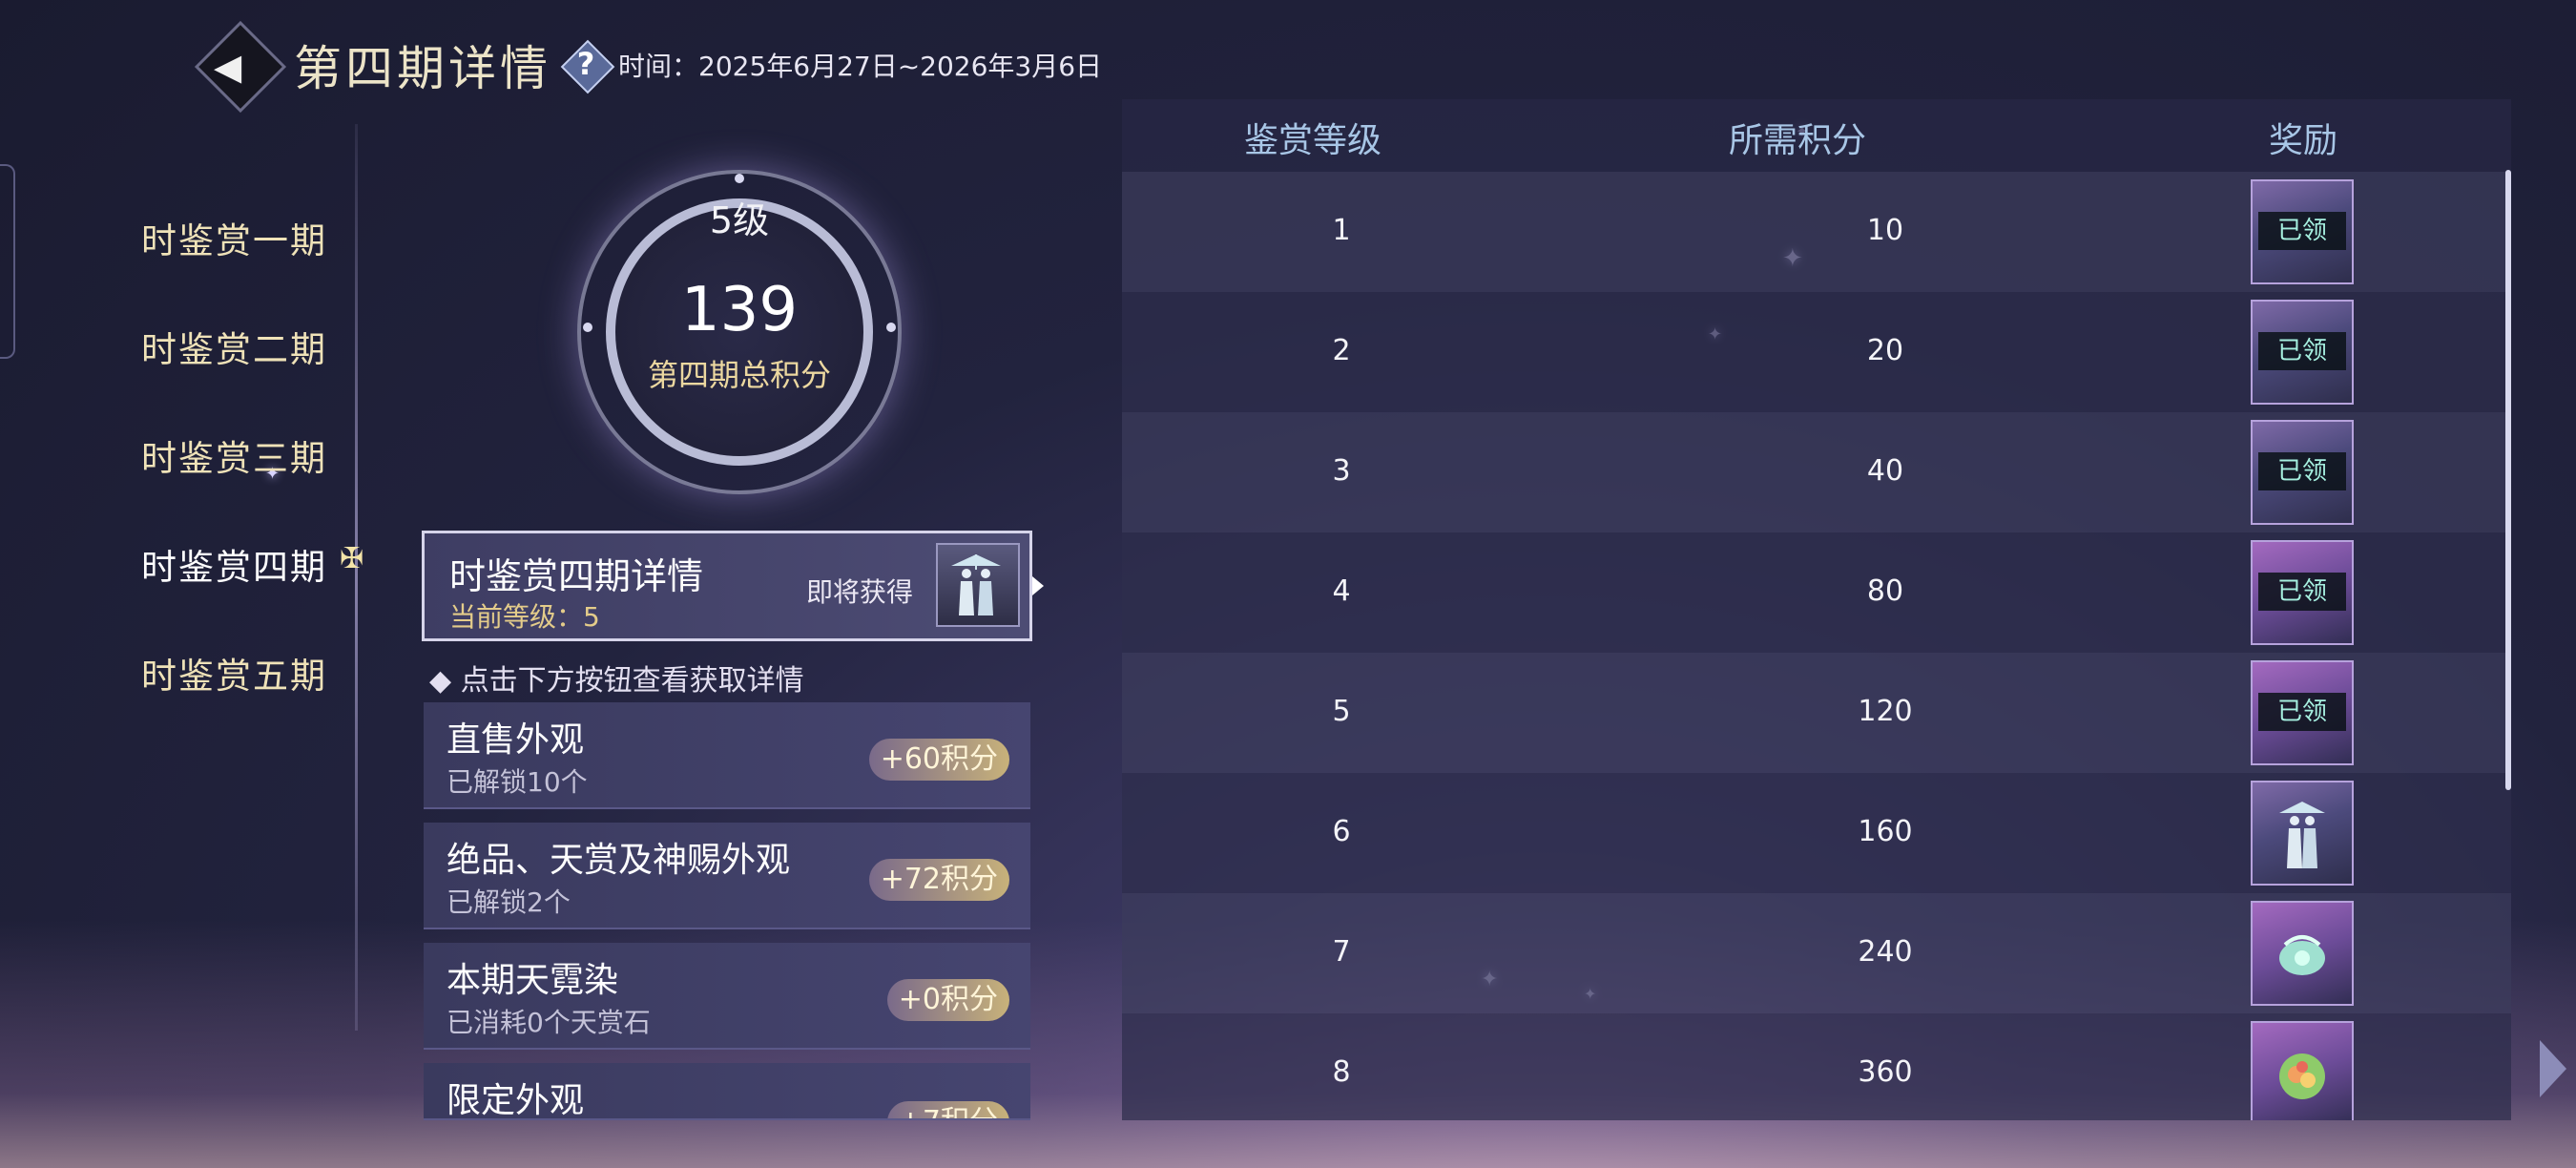 The width and height of the screenshot is (2576, 1168). Describe the element at coordinates (947, 1109) in the screenshot. I see `source-points-badge: +7积分` at that location.